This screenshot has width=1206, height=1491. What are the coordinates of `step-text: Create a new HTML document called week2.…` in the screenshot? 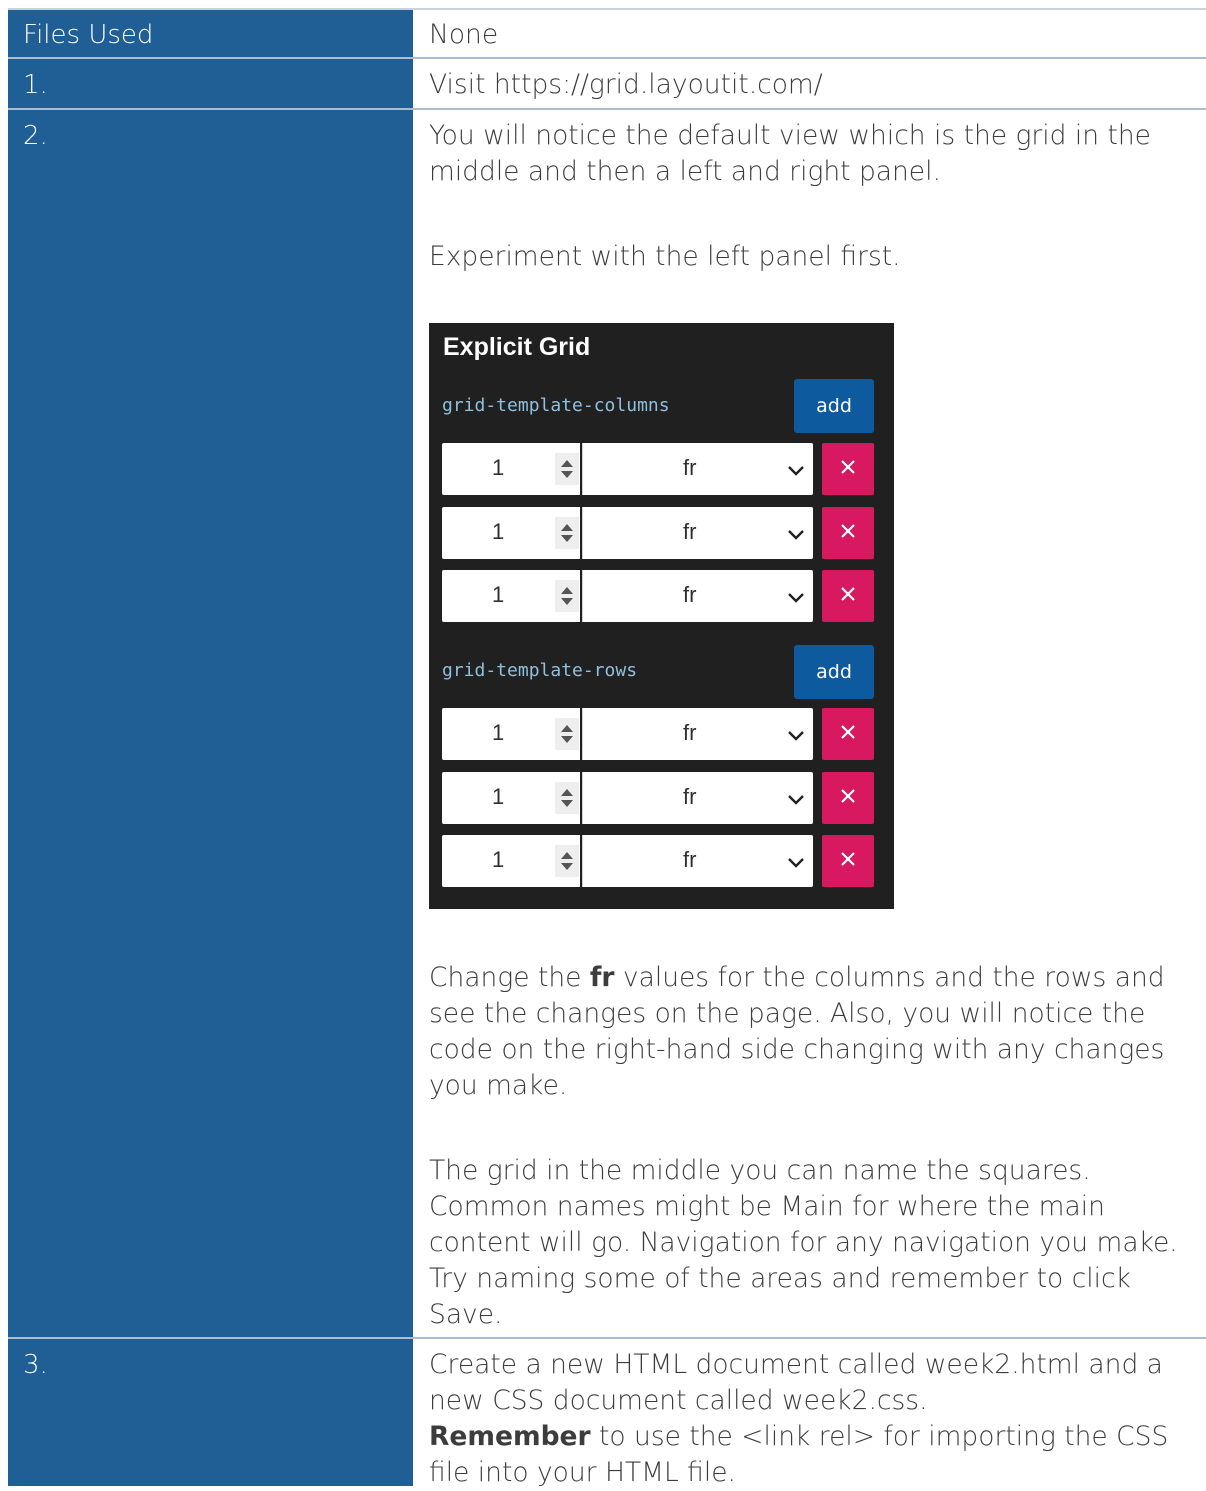 It's located at (814, 1419).